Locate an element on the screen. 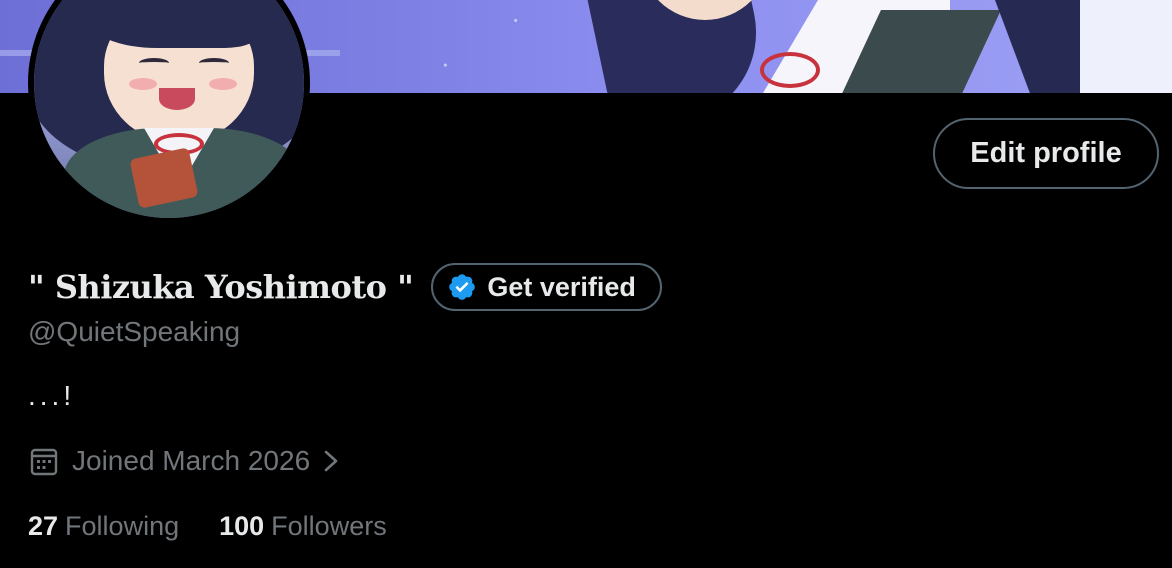  chevron-right-icon is located at coordinates (331, 461).